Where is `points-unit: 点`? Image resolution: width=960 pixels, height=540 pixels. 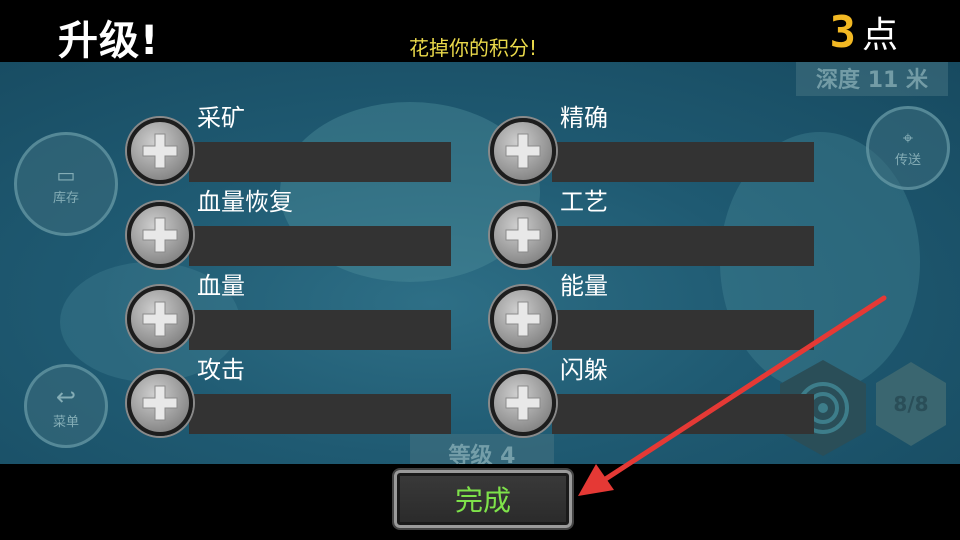 points-unit: 点 is located at coordinates (879, 35).